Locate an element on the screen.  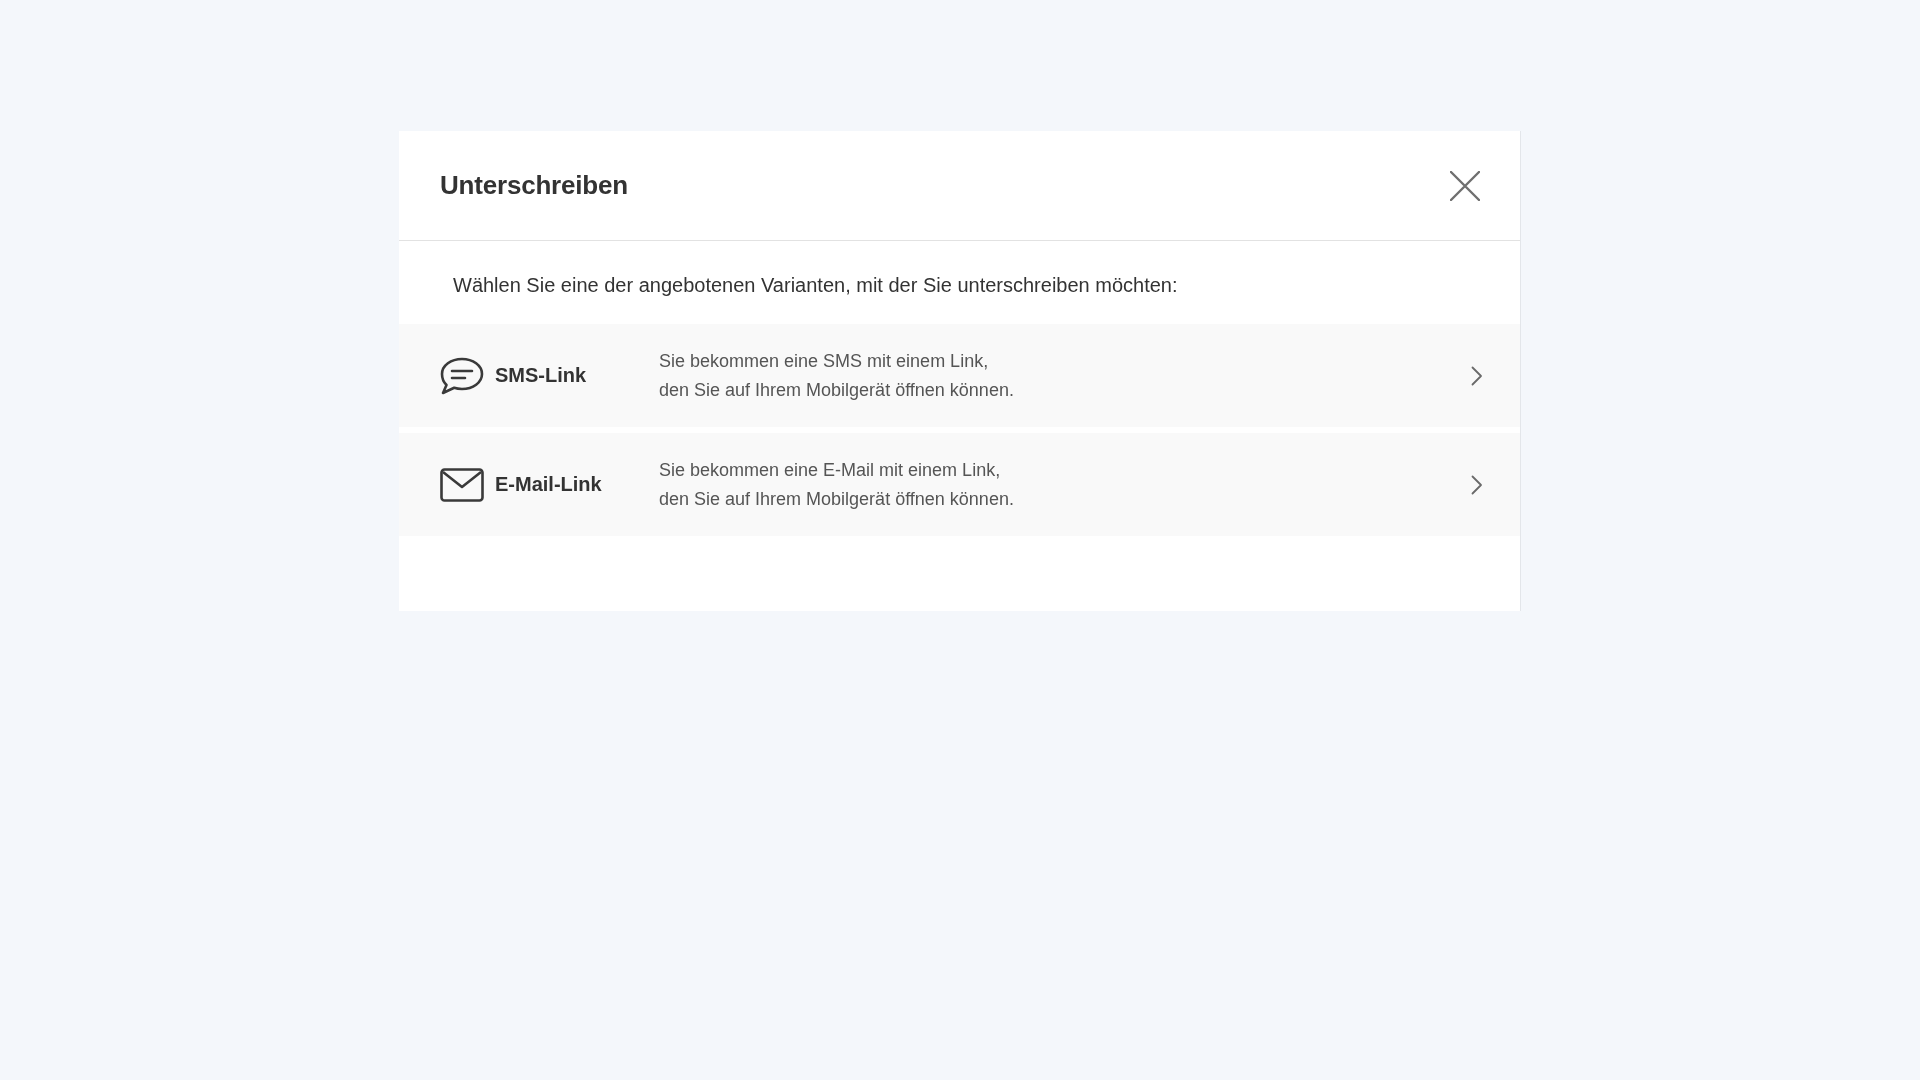
option-row: SMS-Link Sie bekommen eine SMS mit einem Link, den Sie auf Ihrem Mobilgerät öffnen können. is located at coordinates (959, 375).